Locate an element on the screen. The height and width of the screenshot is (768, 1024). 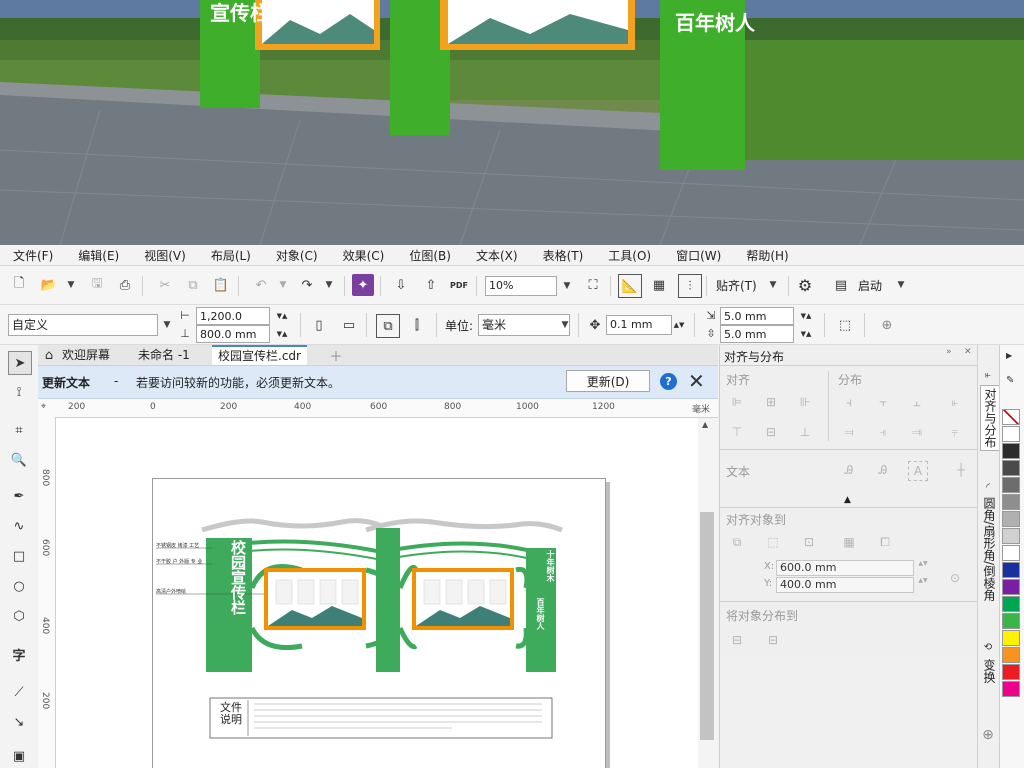
close-notification-icon: ✕ is located at coordinates (696, 381).